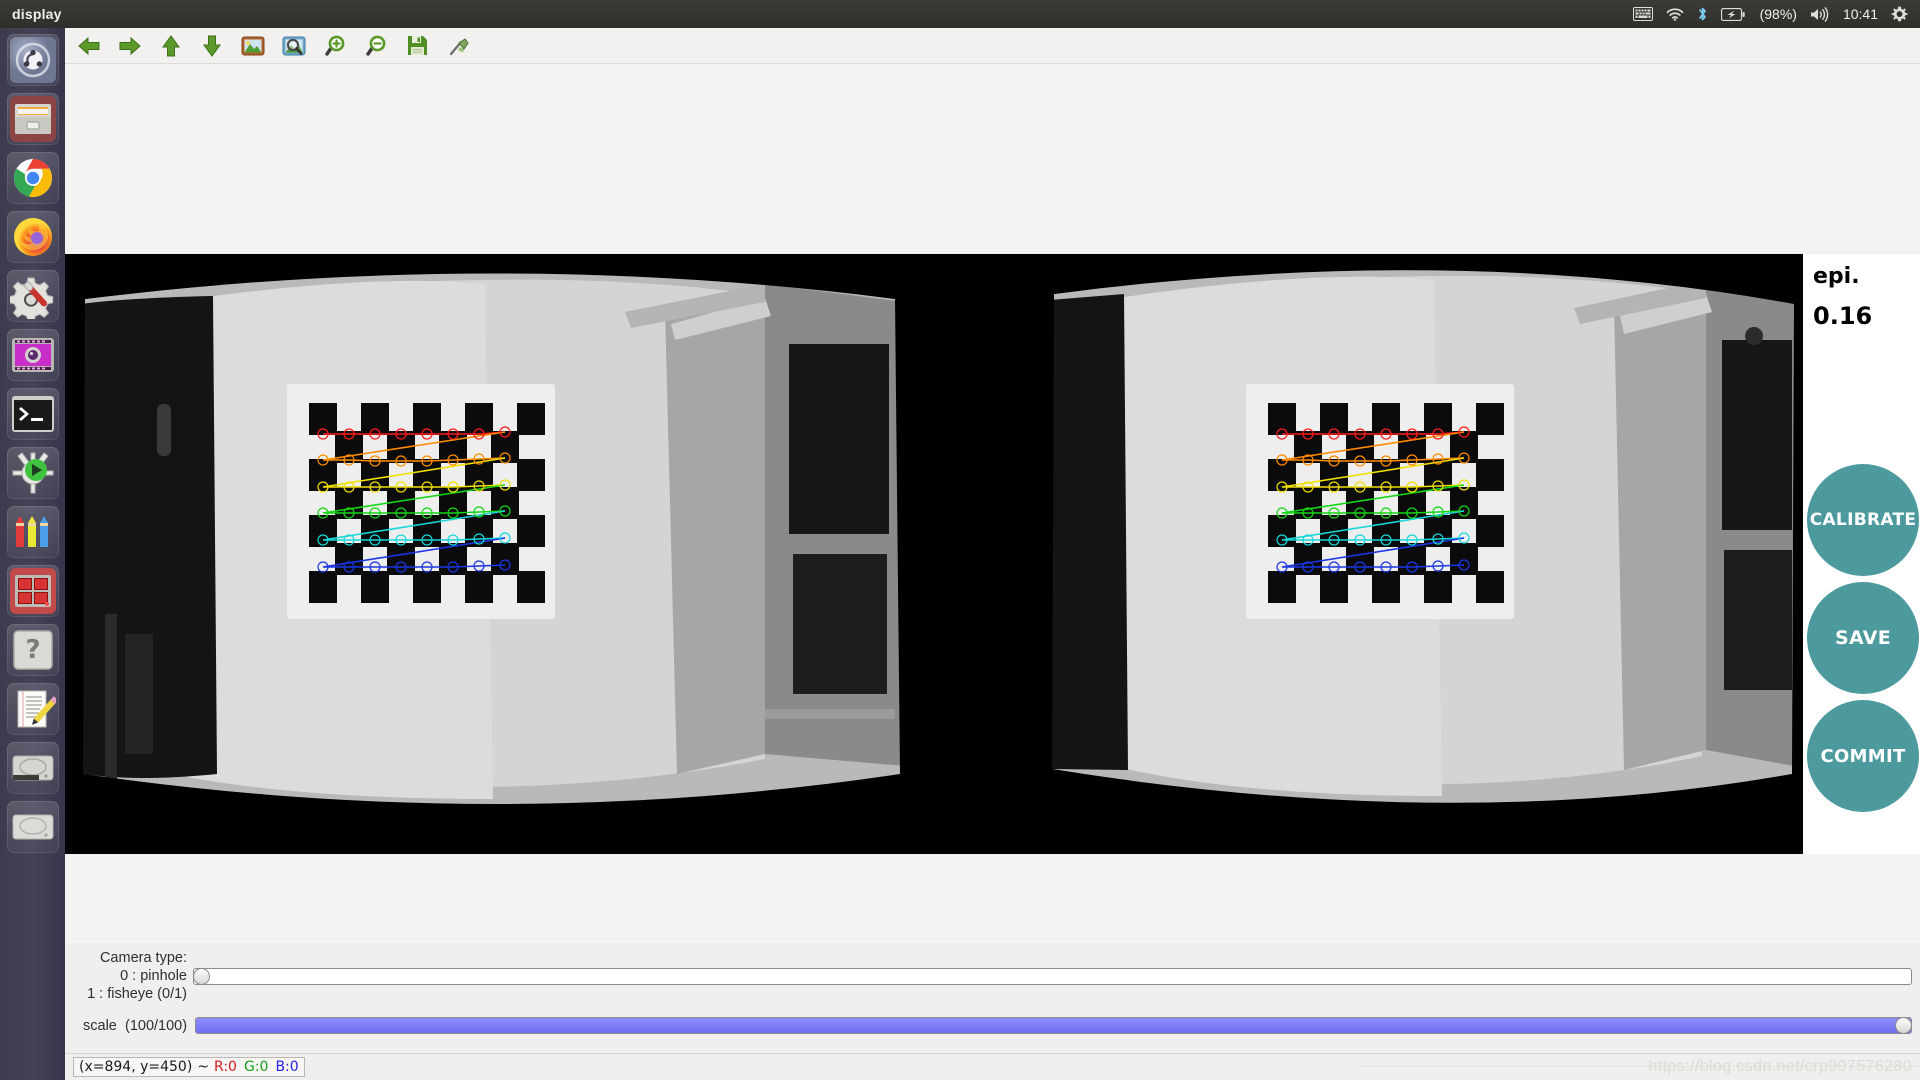  I want to click on sidebar-item-chrome, so click(32, 178).